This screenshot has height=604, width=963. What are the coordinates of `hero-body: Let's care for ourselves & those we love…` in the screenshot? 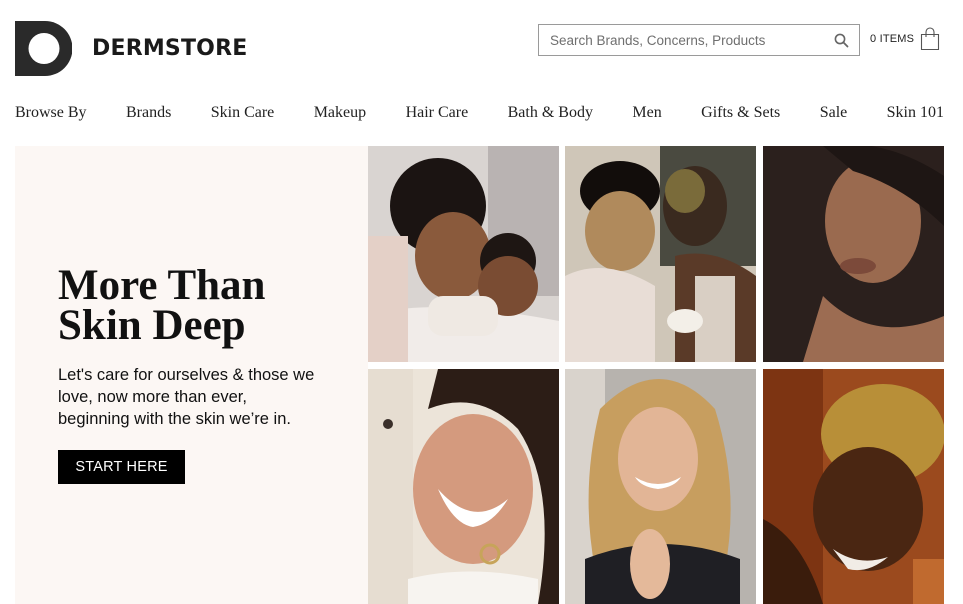 It's located at (186, 397).